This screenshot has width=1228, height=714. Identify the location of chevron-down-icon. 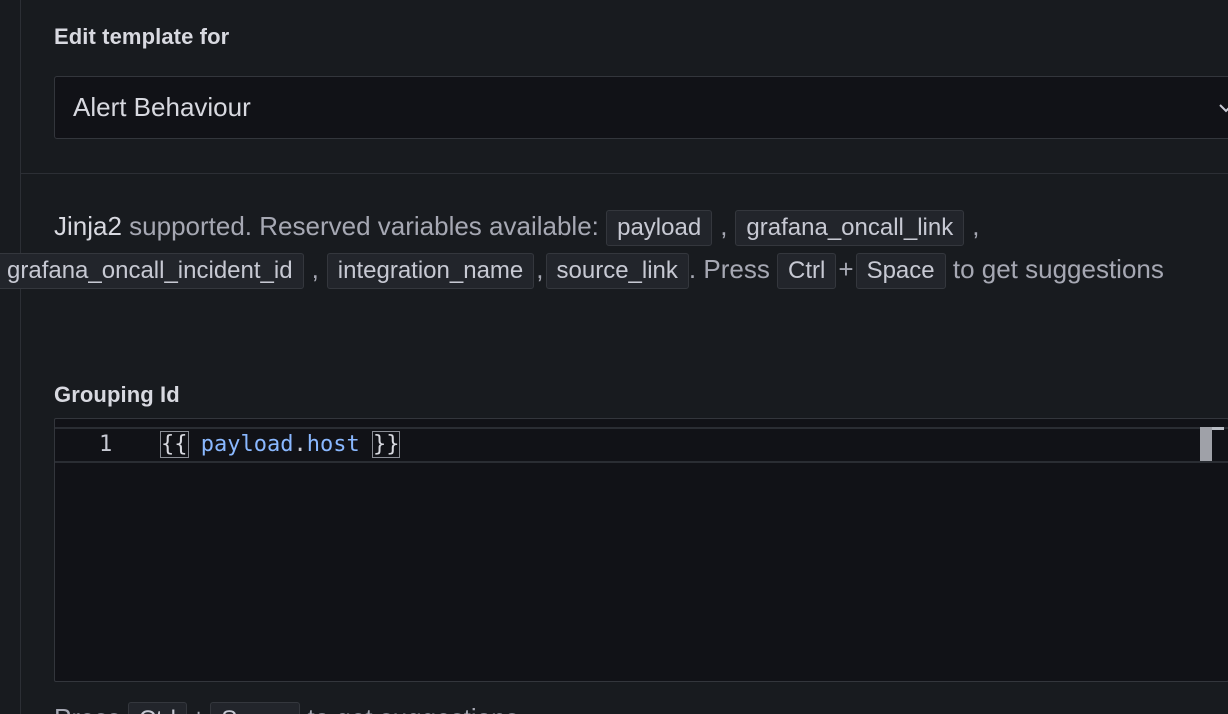
(1223, 108).